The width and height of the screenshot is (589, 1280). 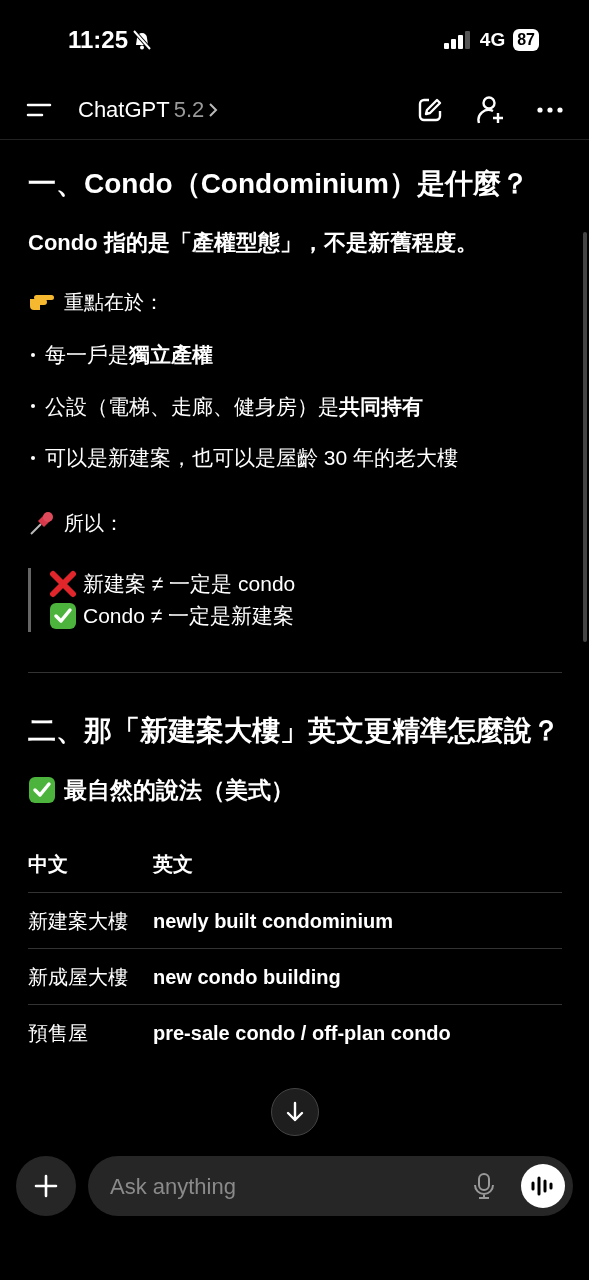 I want to click on paragraph: 重點在於：, so click(x=114, y=302).